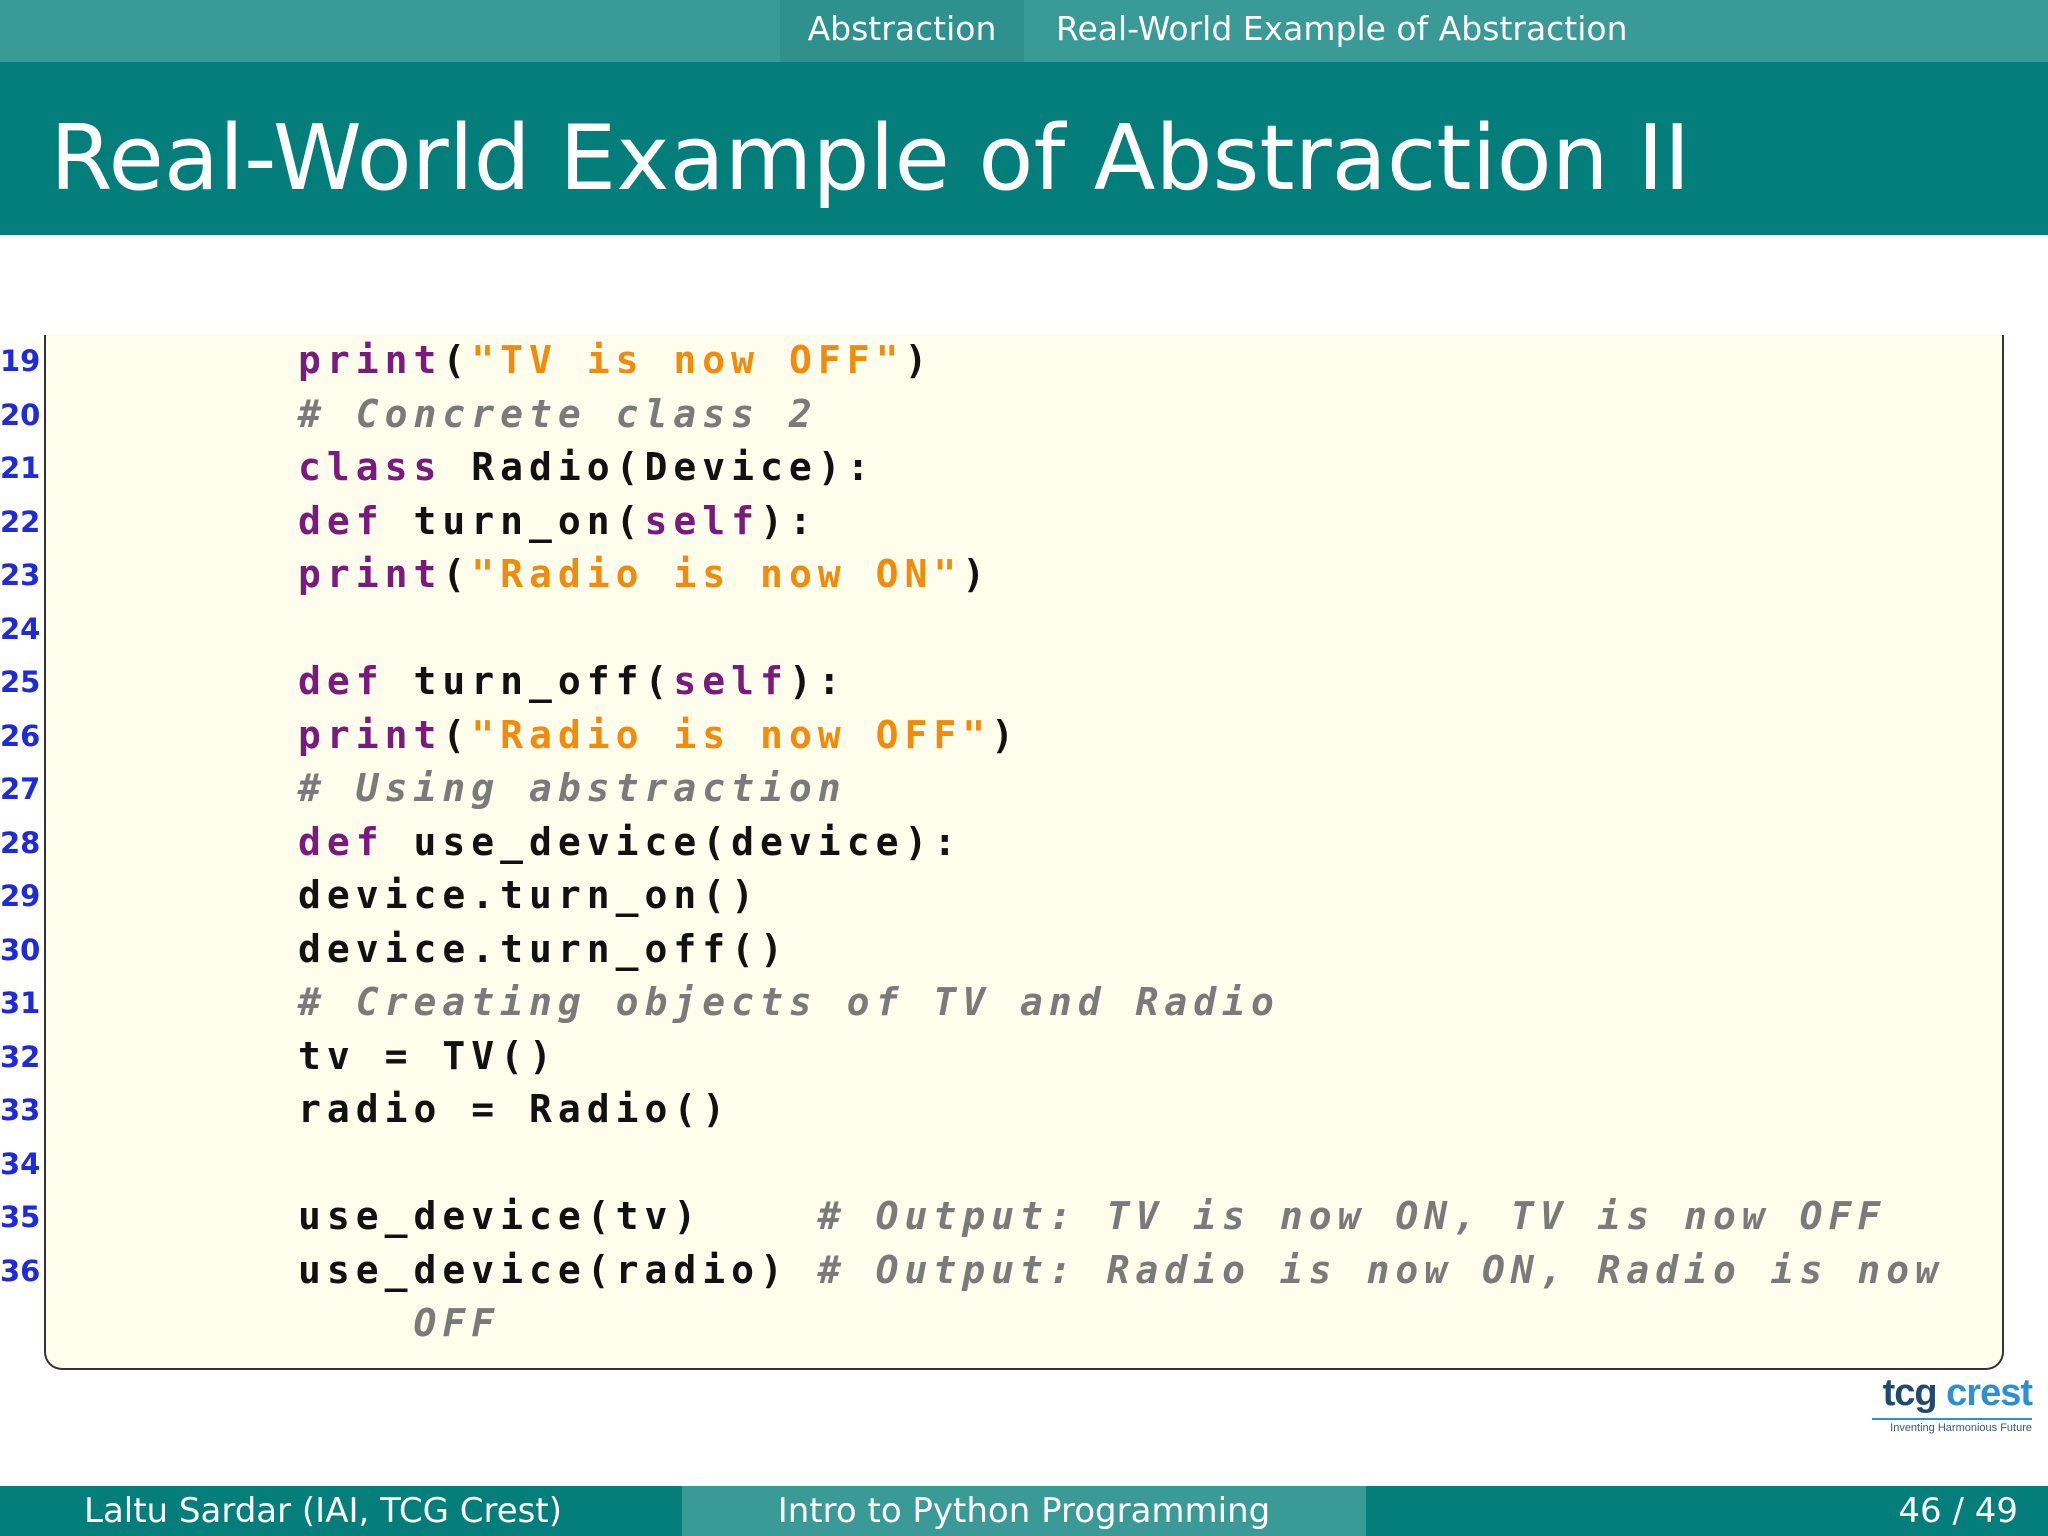 This screenshot has height=1536, width=2048. Describe the element at coordinates (731, 734) in the screenshot. I see `code-string: "Radio is now OFF"` at that location.